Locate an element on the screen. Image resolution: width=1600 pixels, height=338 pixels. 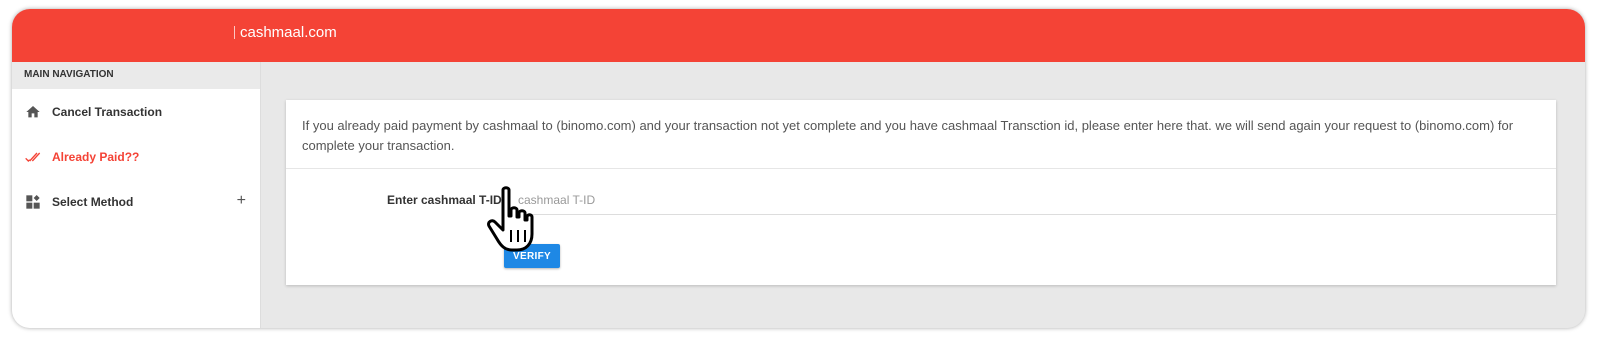
brand-divider is located at coordinates (234, 32).